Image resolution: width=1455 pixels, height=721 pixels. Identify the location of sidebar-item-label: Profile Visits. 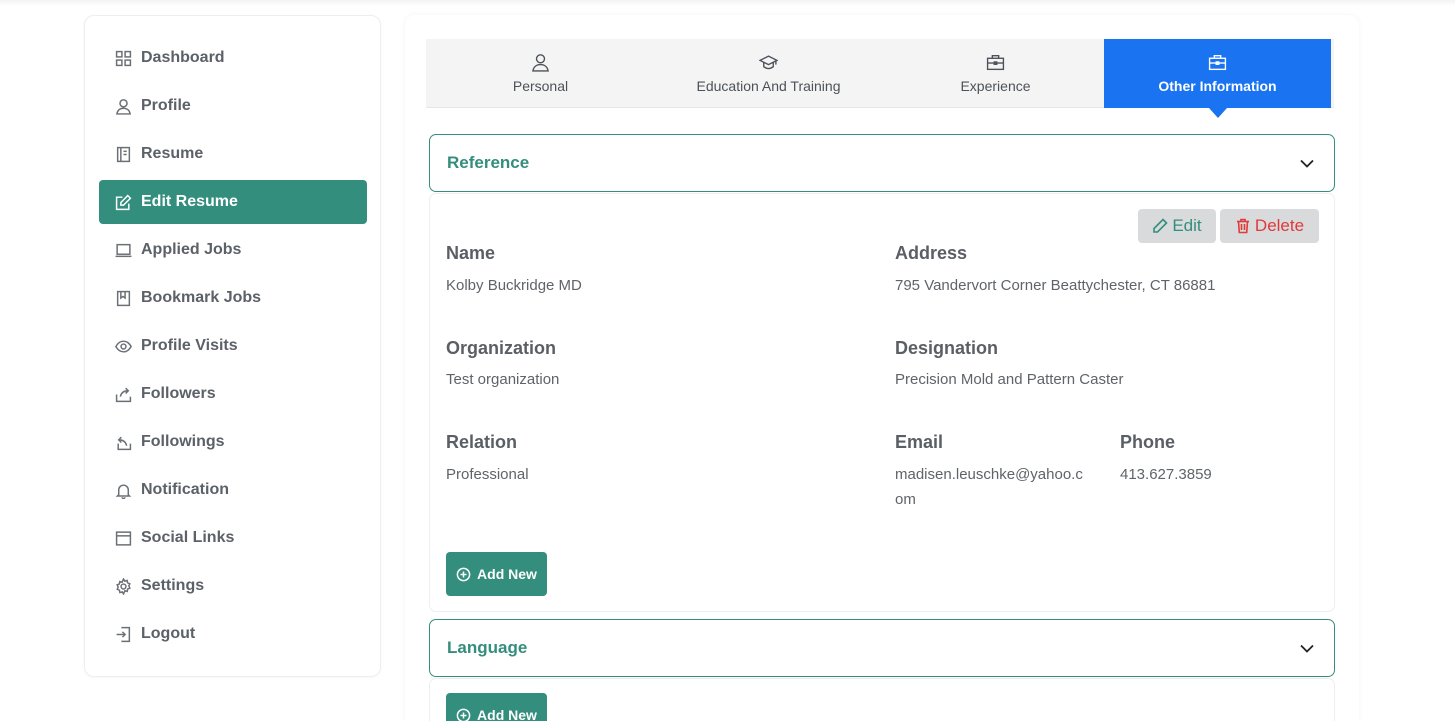
(189, 345).